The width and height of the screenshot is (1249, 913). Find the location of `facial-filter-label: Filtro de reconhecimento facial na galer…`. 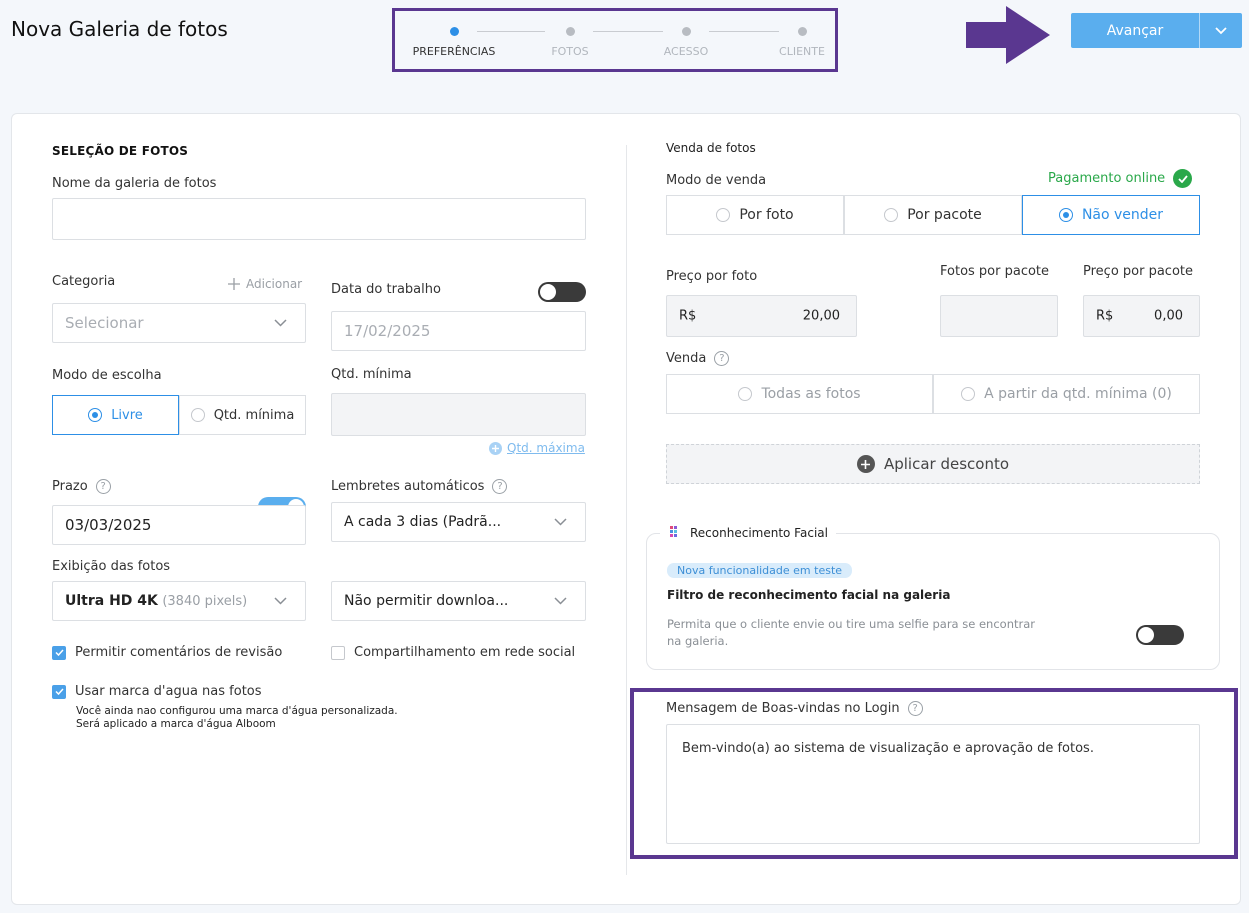

facial-filter-label: Filtro de reconhecimento facial na galer… is located at coordinates (809, 595).